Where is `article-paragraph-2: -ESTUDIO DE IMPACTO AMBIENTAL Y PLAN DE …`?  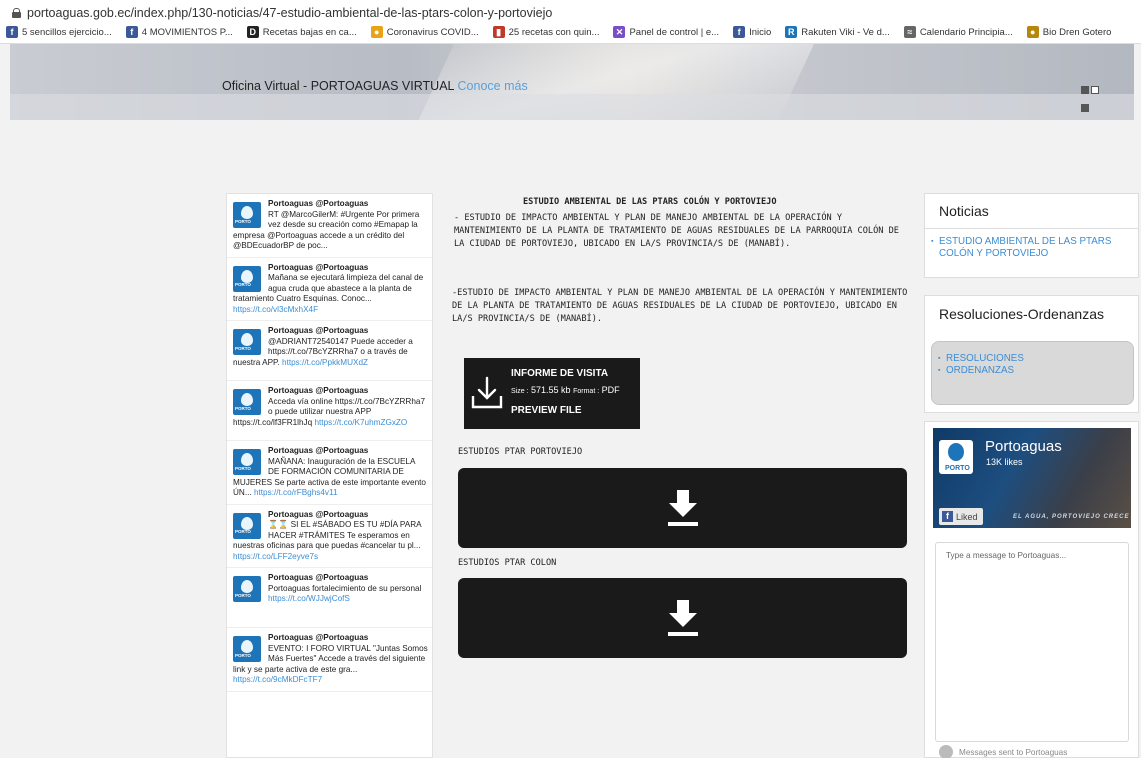
article-paragraph-2: -ESTUDIO DE IMPACTO AMBIENTAL Y PLAN DE … is located at coordinates (680, 306).